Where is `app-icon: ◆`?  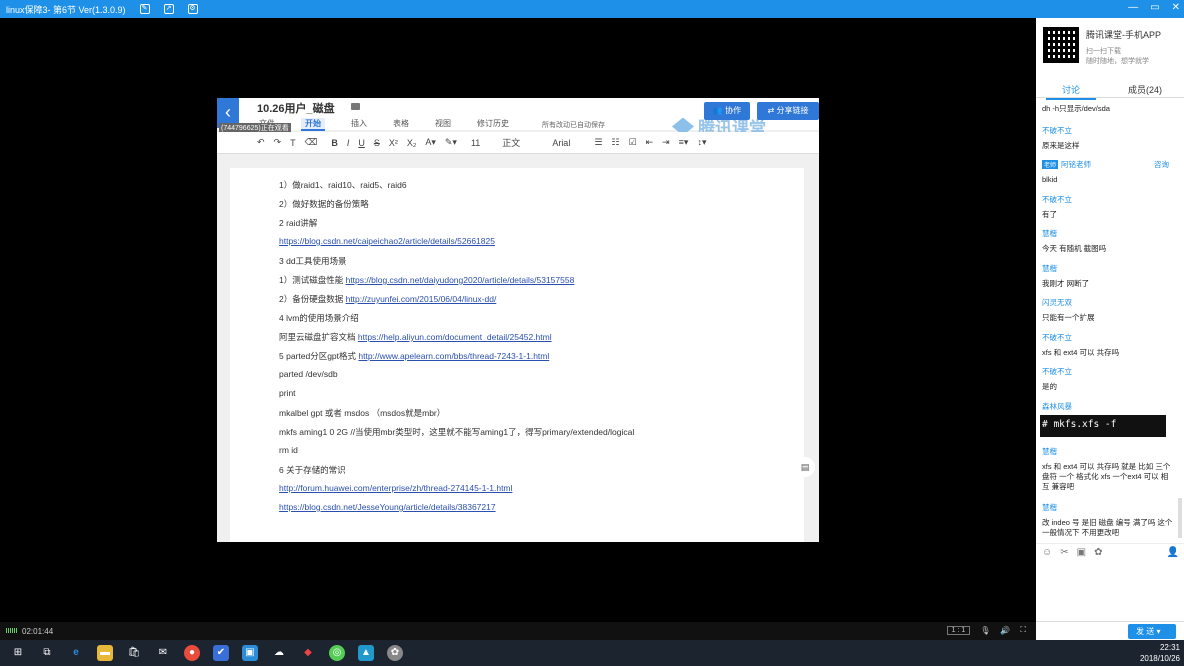
app-icon: ◆ is located at coordinates (308, 653).